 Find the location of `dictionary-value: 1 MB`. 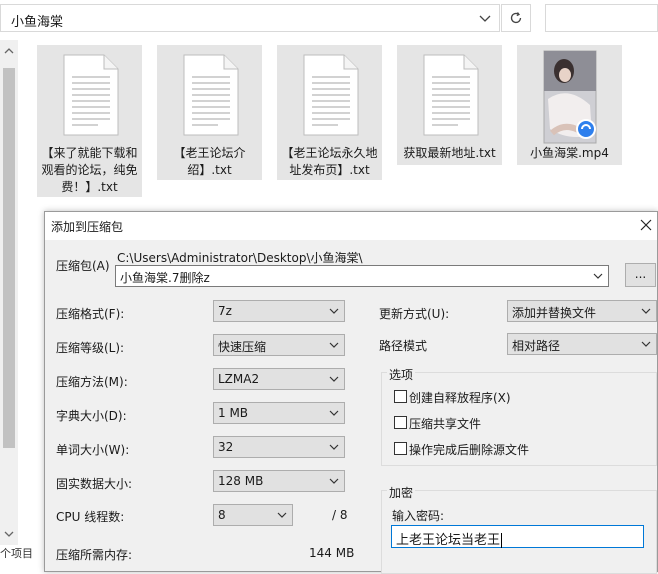

dictionary-value: 1 MB is located at coordinates (233, 413).